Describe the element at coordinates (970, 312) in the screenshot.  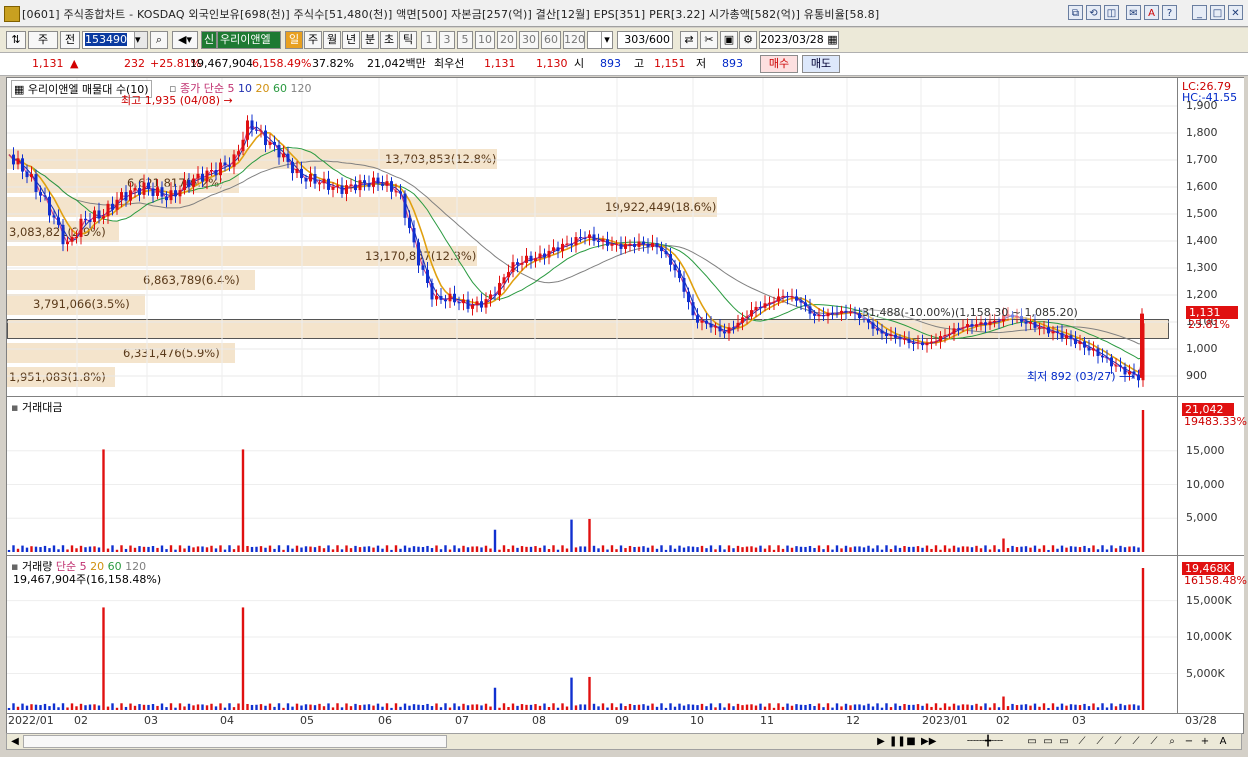
I see `range-note: 31,488(-10.00%)(1,158.30 ~ 1,085.20)` at that location.